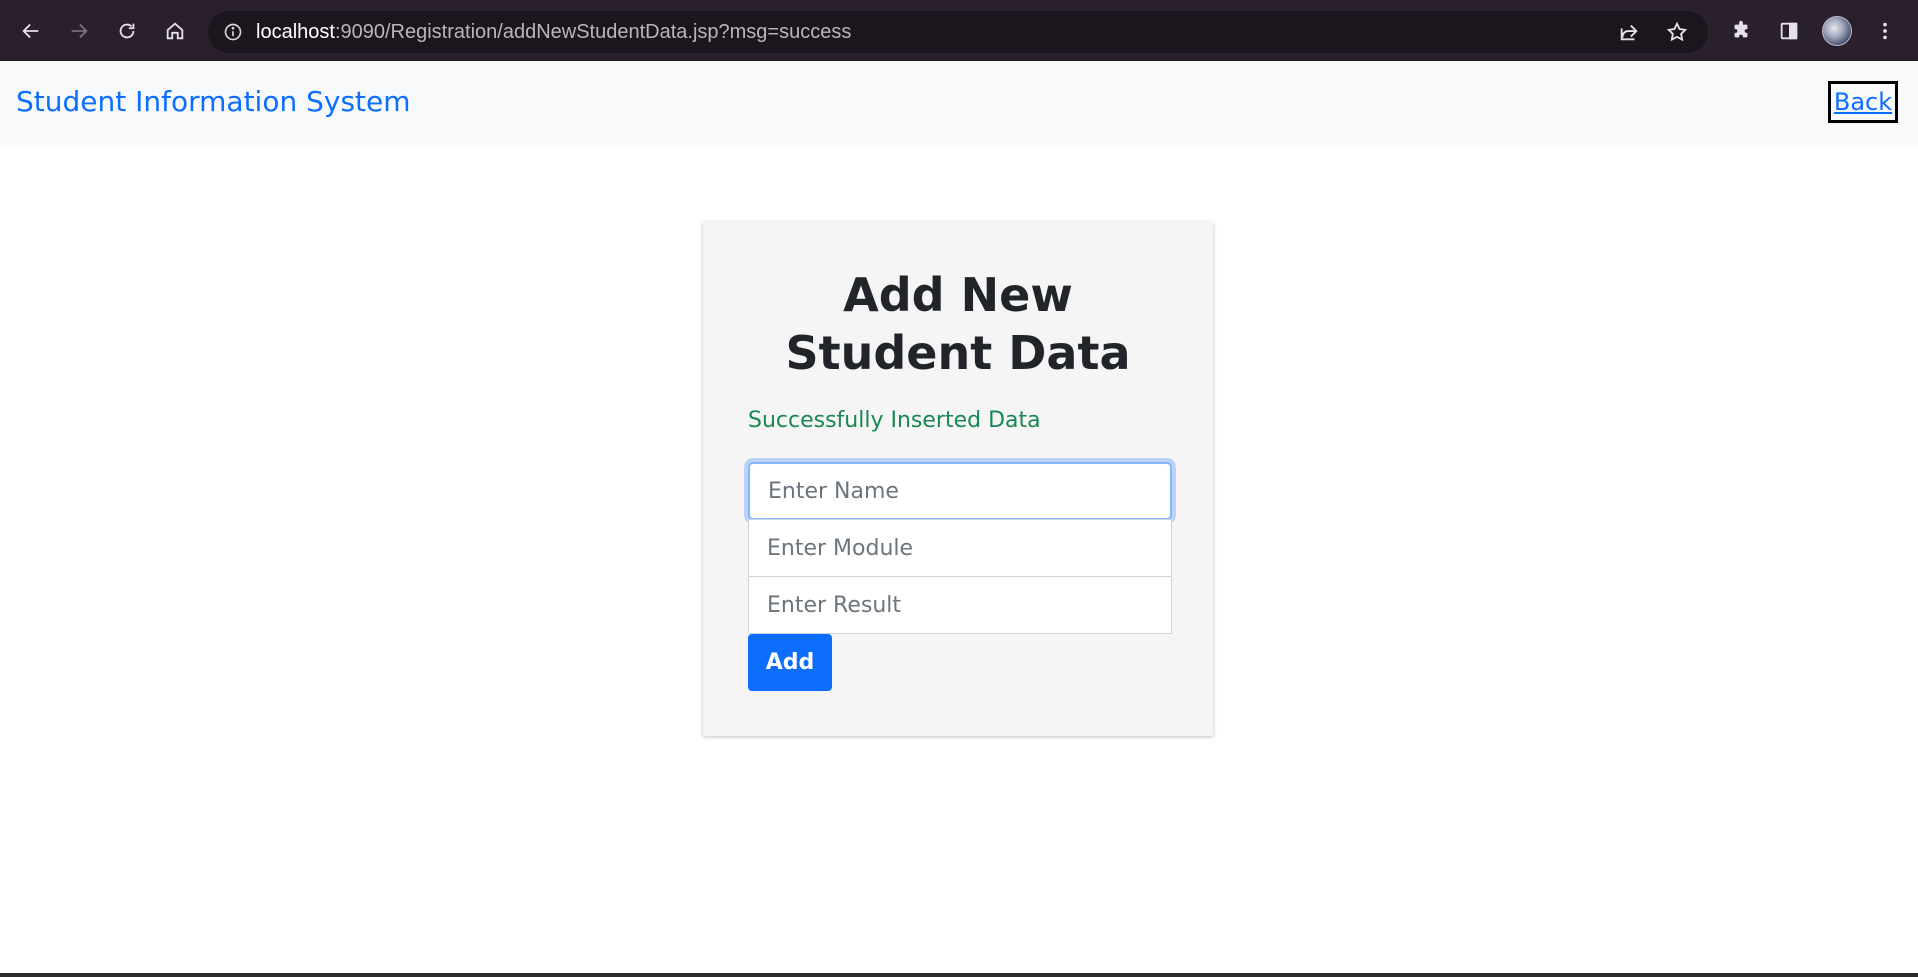 The height and width of the screenshot is (977, 1918). I want to click on profile-avatar, so click(1837, 31).